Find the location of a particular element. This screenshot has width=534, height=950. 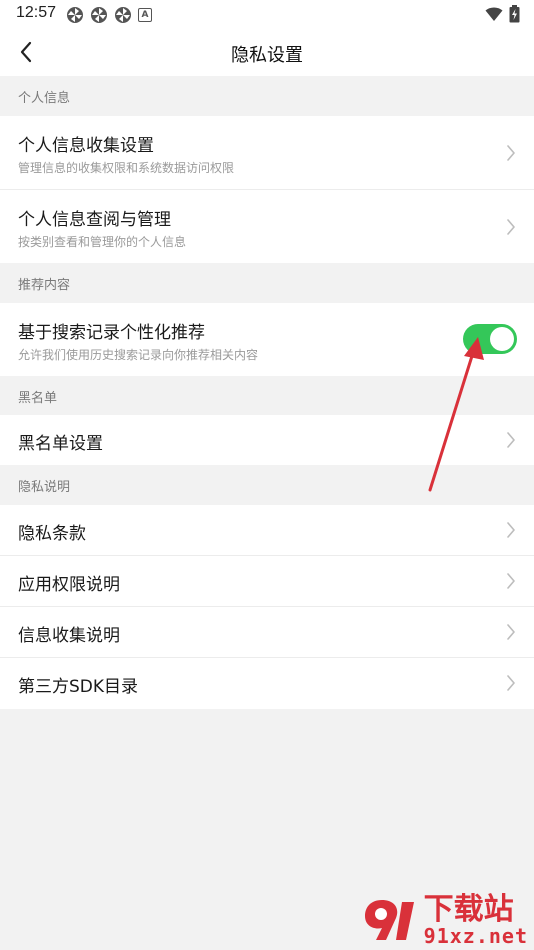

row-title: 第三方SDK目录 is located at coordinates (78, 687).